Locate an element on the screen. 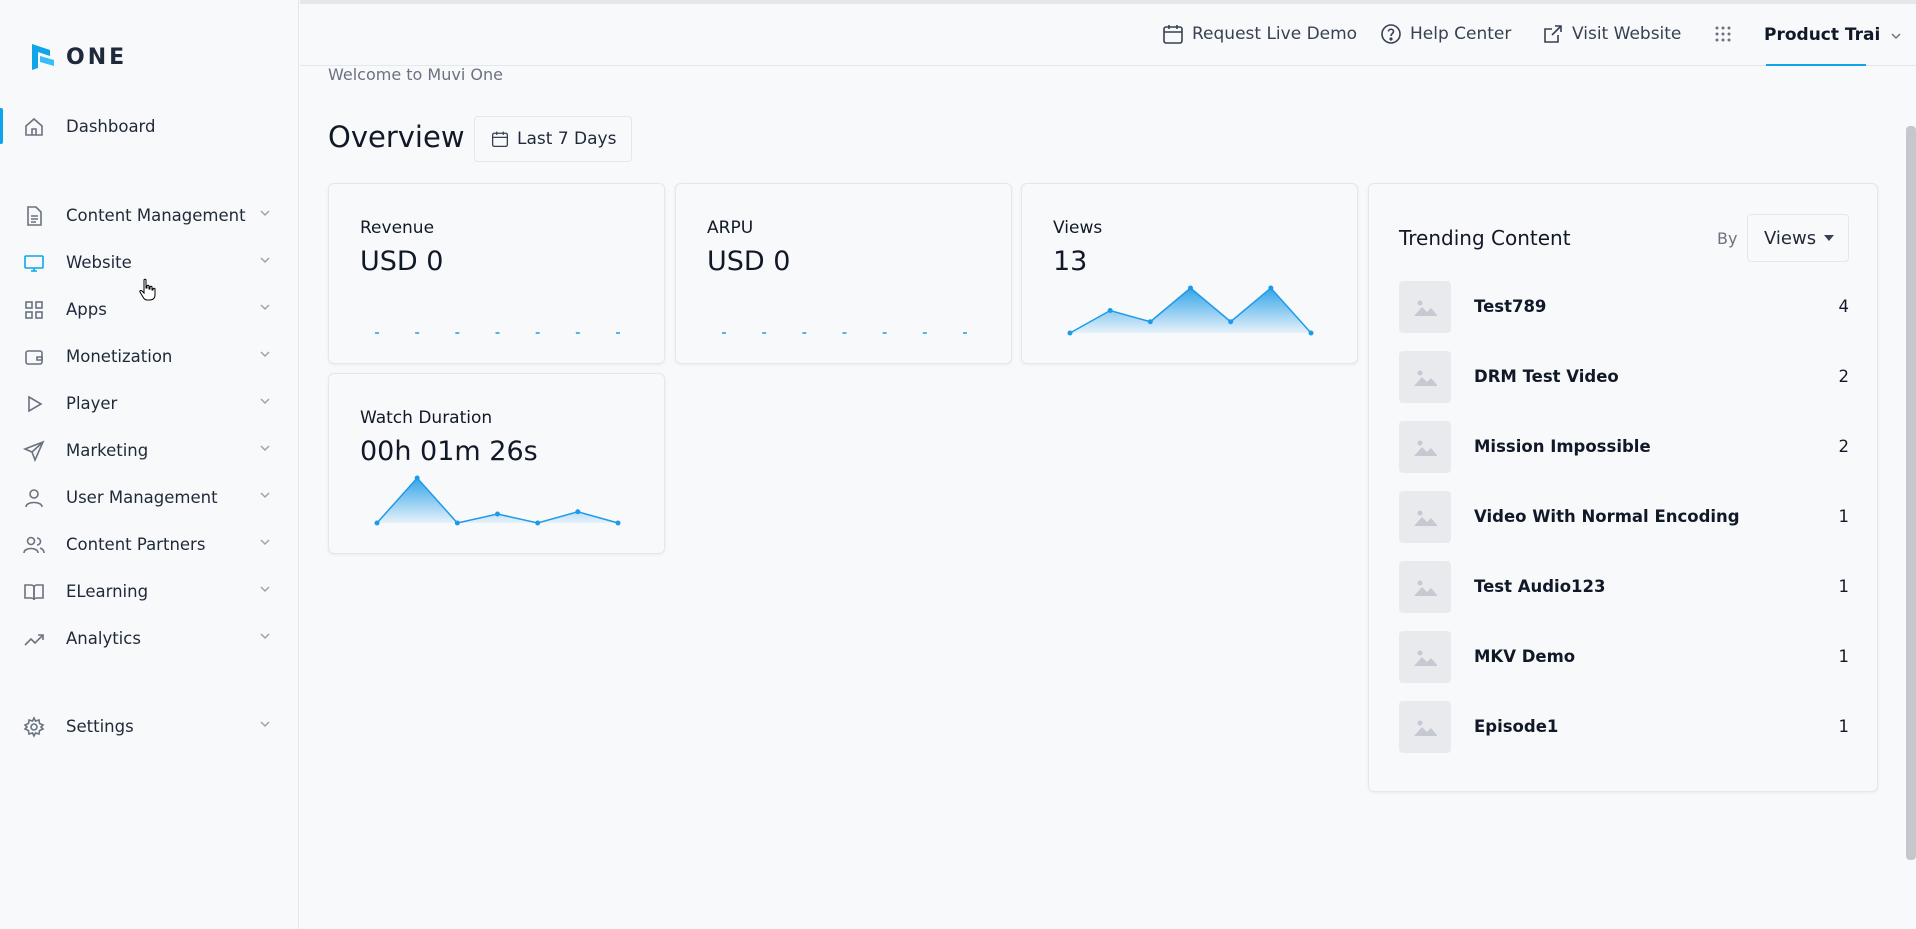 The height and width of the screenshot is (929, 1916). sidebar-item-content-management: Content Management is located at coordinates (149, 215).